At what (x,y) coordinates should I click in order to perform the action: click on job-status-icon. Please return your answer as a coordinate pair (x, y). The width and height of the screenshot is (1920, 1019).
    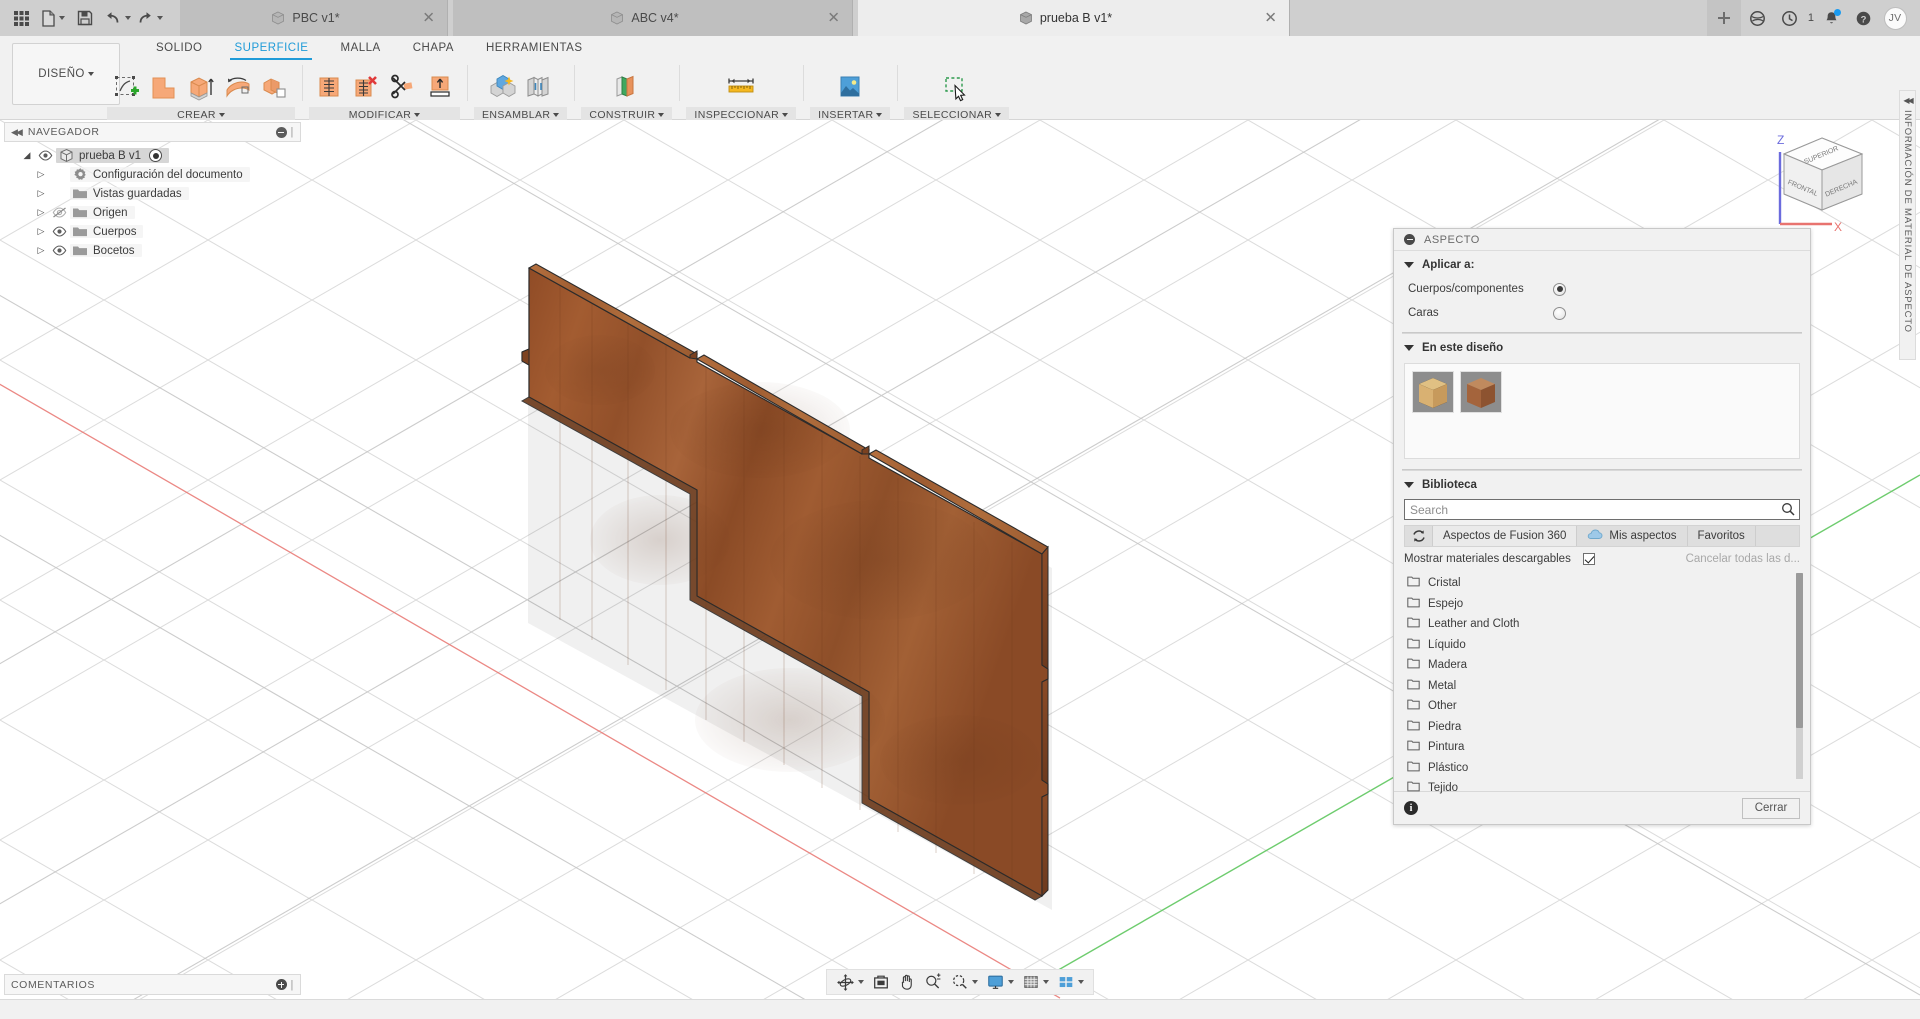
    Looking at the image, I should click on (1790, 18).